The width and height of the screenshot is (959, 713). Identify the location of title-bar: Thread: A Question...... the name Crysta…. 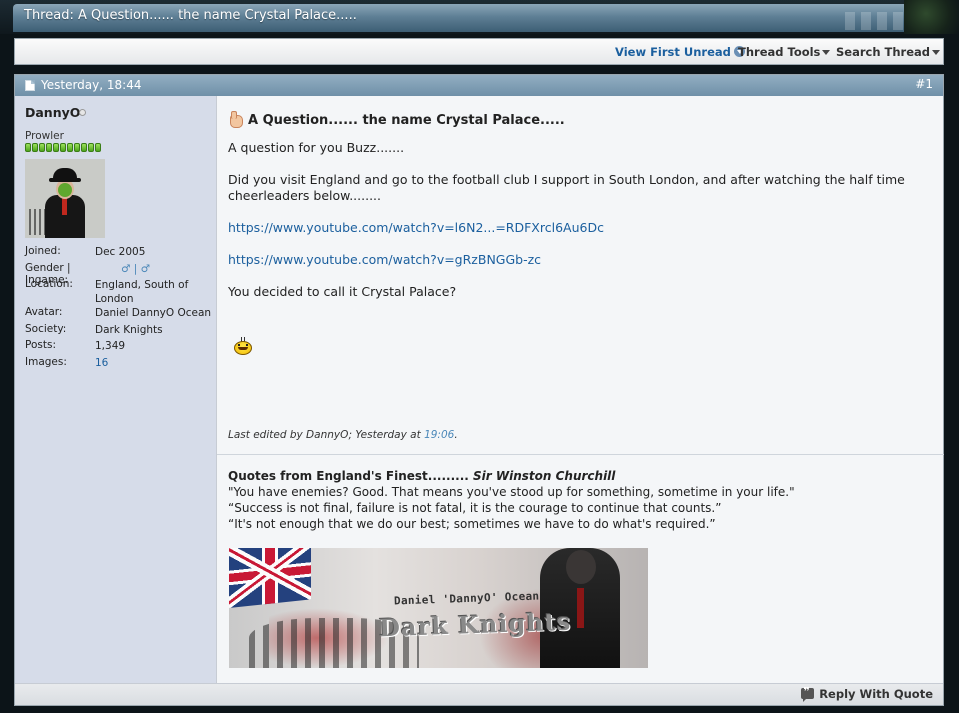
(479, 17).